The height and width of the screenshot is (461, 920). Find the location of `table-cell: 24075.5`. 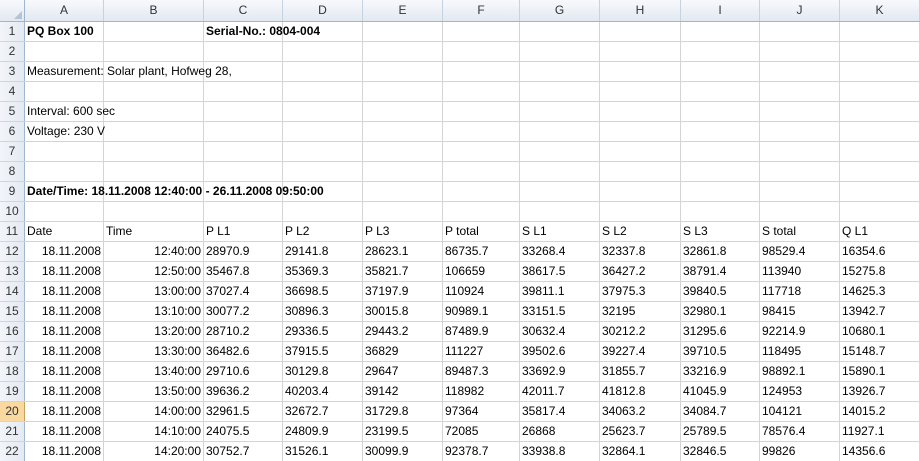

table-cell: 24075.5 is located at coordinates (243, 431).